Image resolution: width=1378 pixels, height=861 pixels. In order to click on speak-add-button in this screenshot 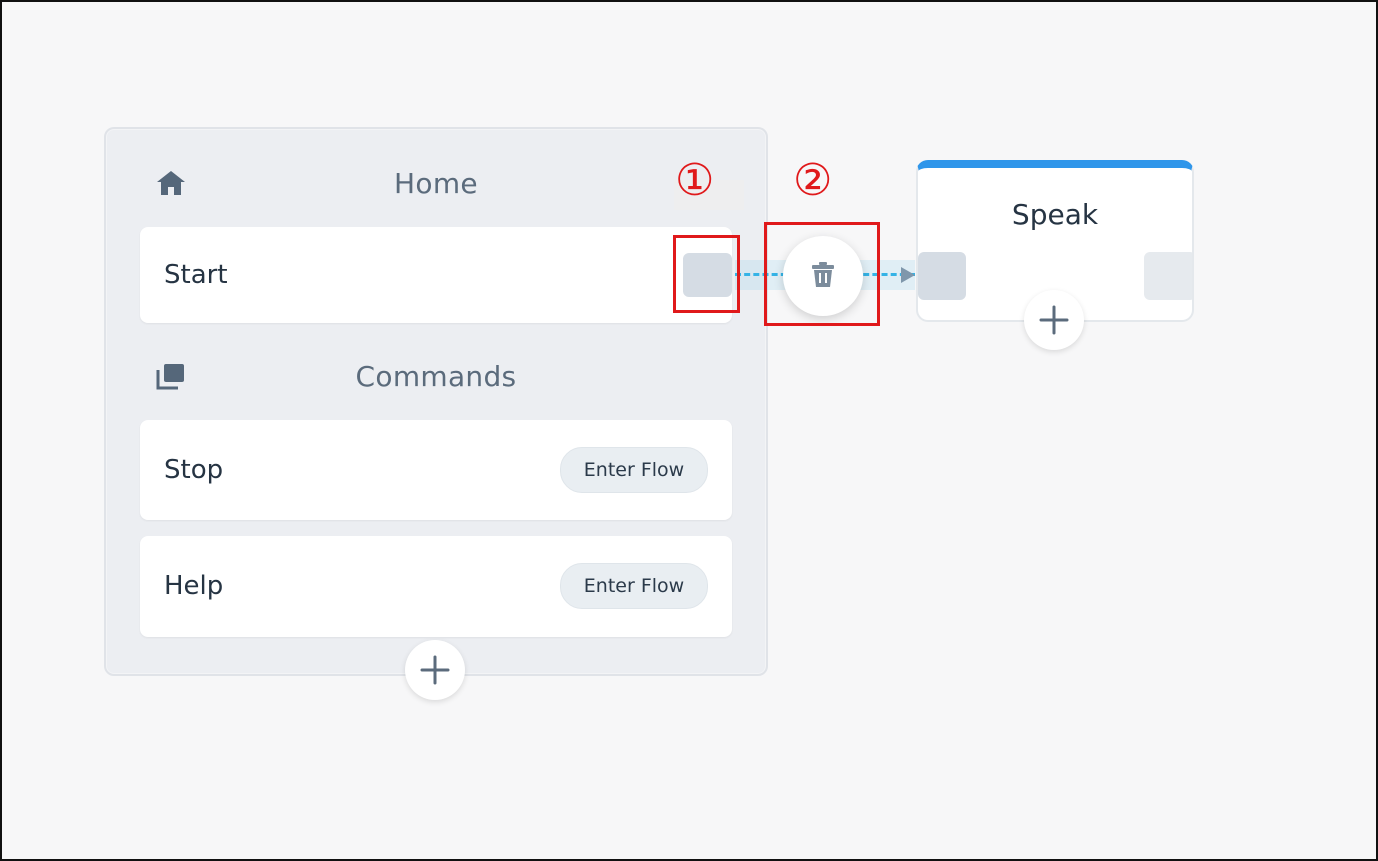, I will do `click(1054, 320)`.